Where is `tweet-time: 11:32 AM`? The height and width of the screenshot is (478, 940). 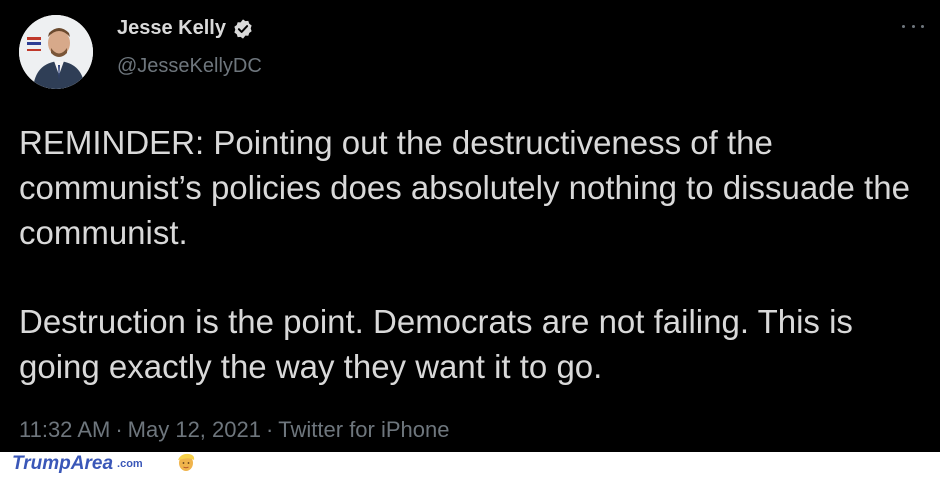 tweet-time: 11:32 AM is located at coordinates (64, 430).